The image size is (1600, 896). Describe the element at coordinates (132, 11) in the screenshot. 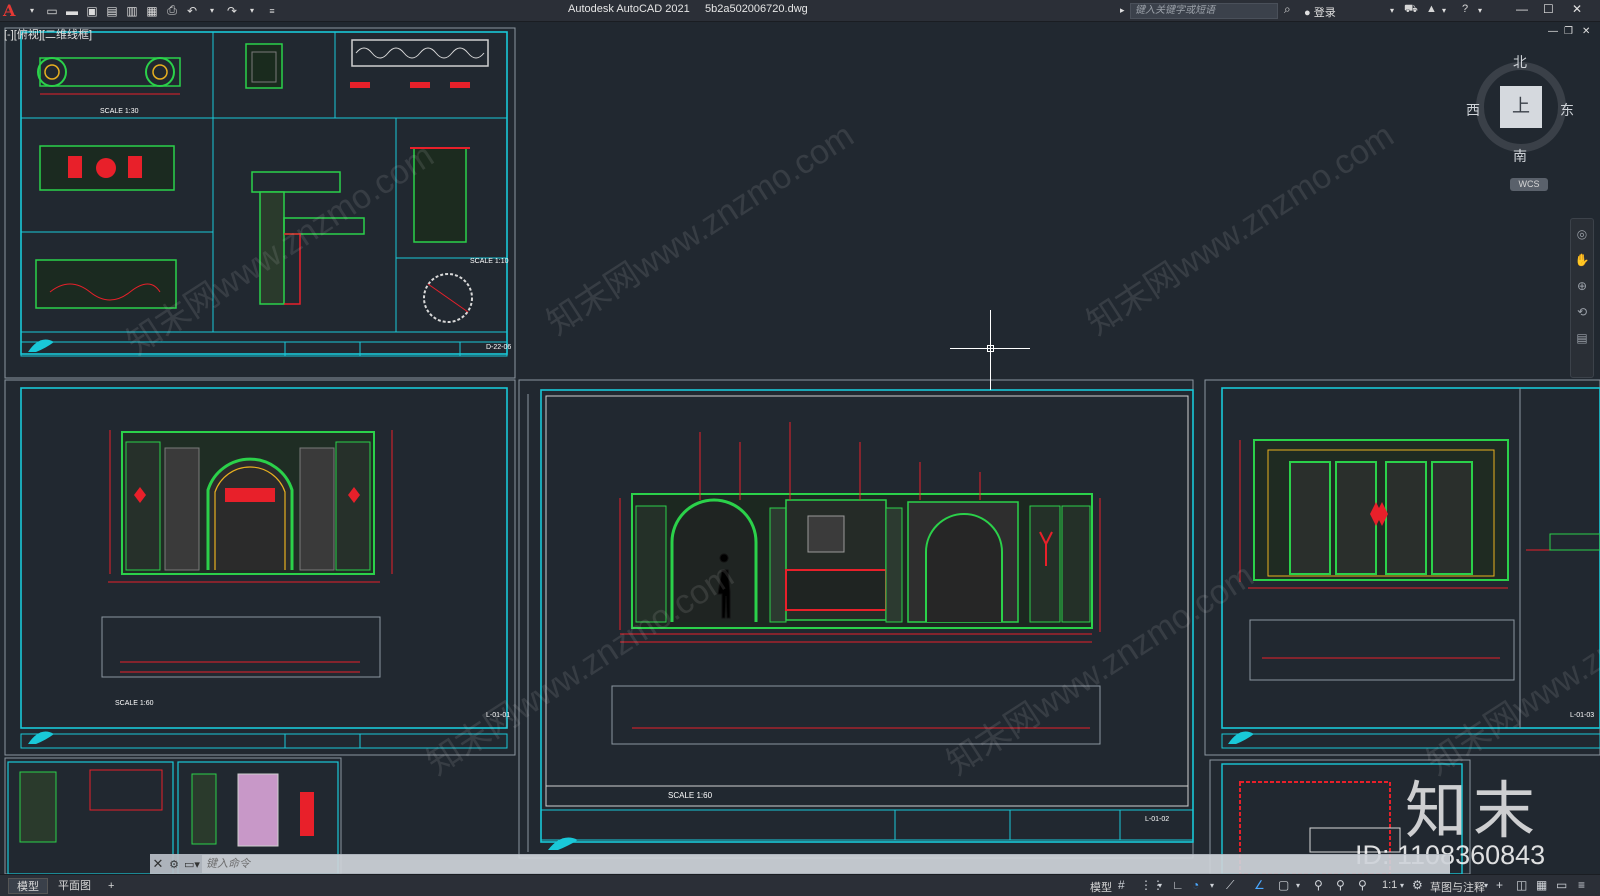

I see `open-web-icon: ▥` at that location.